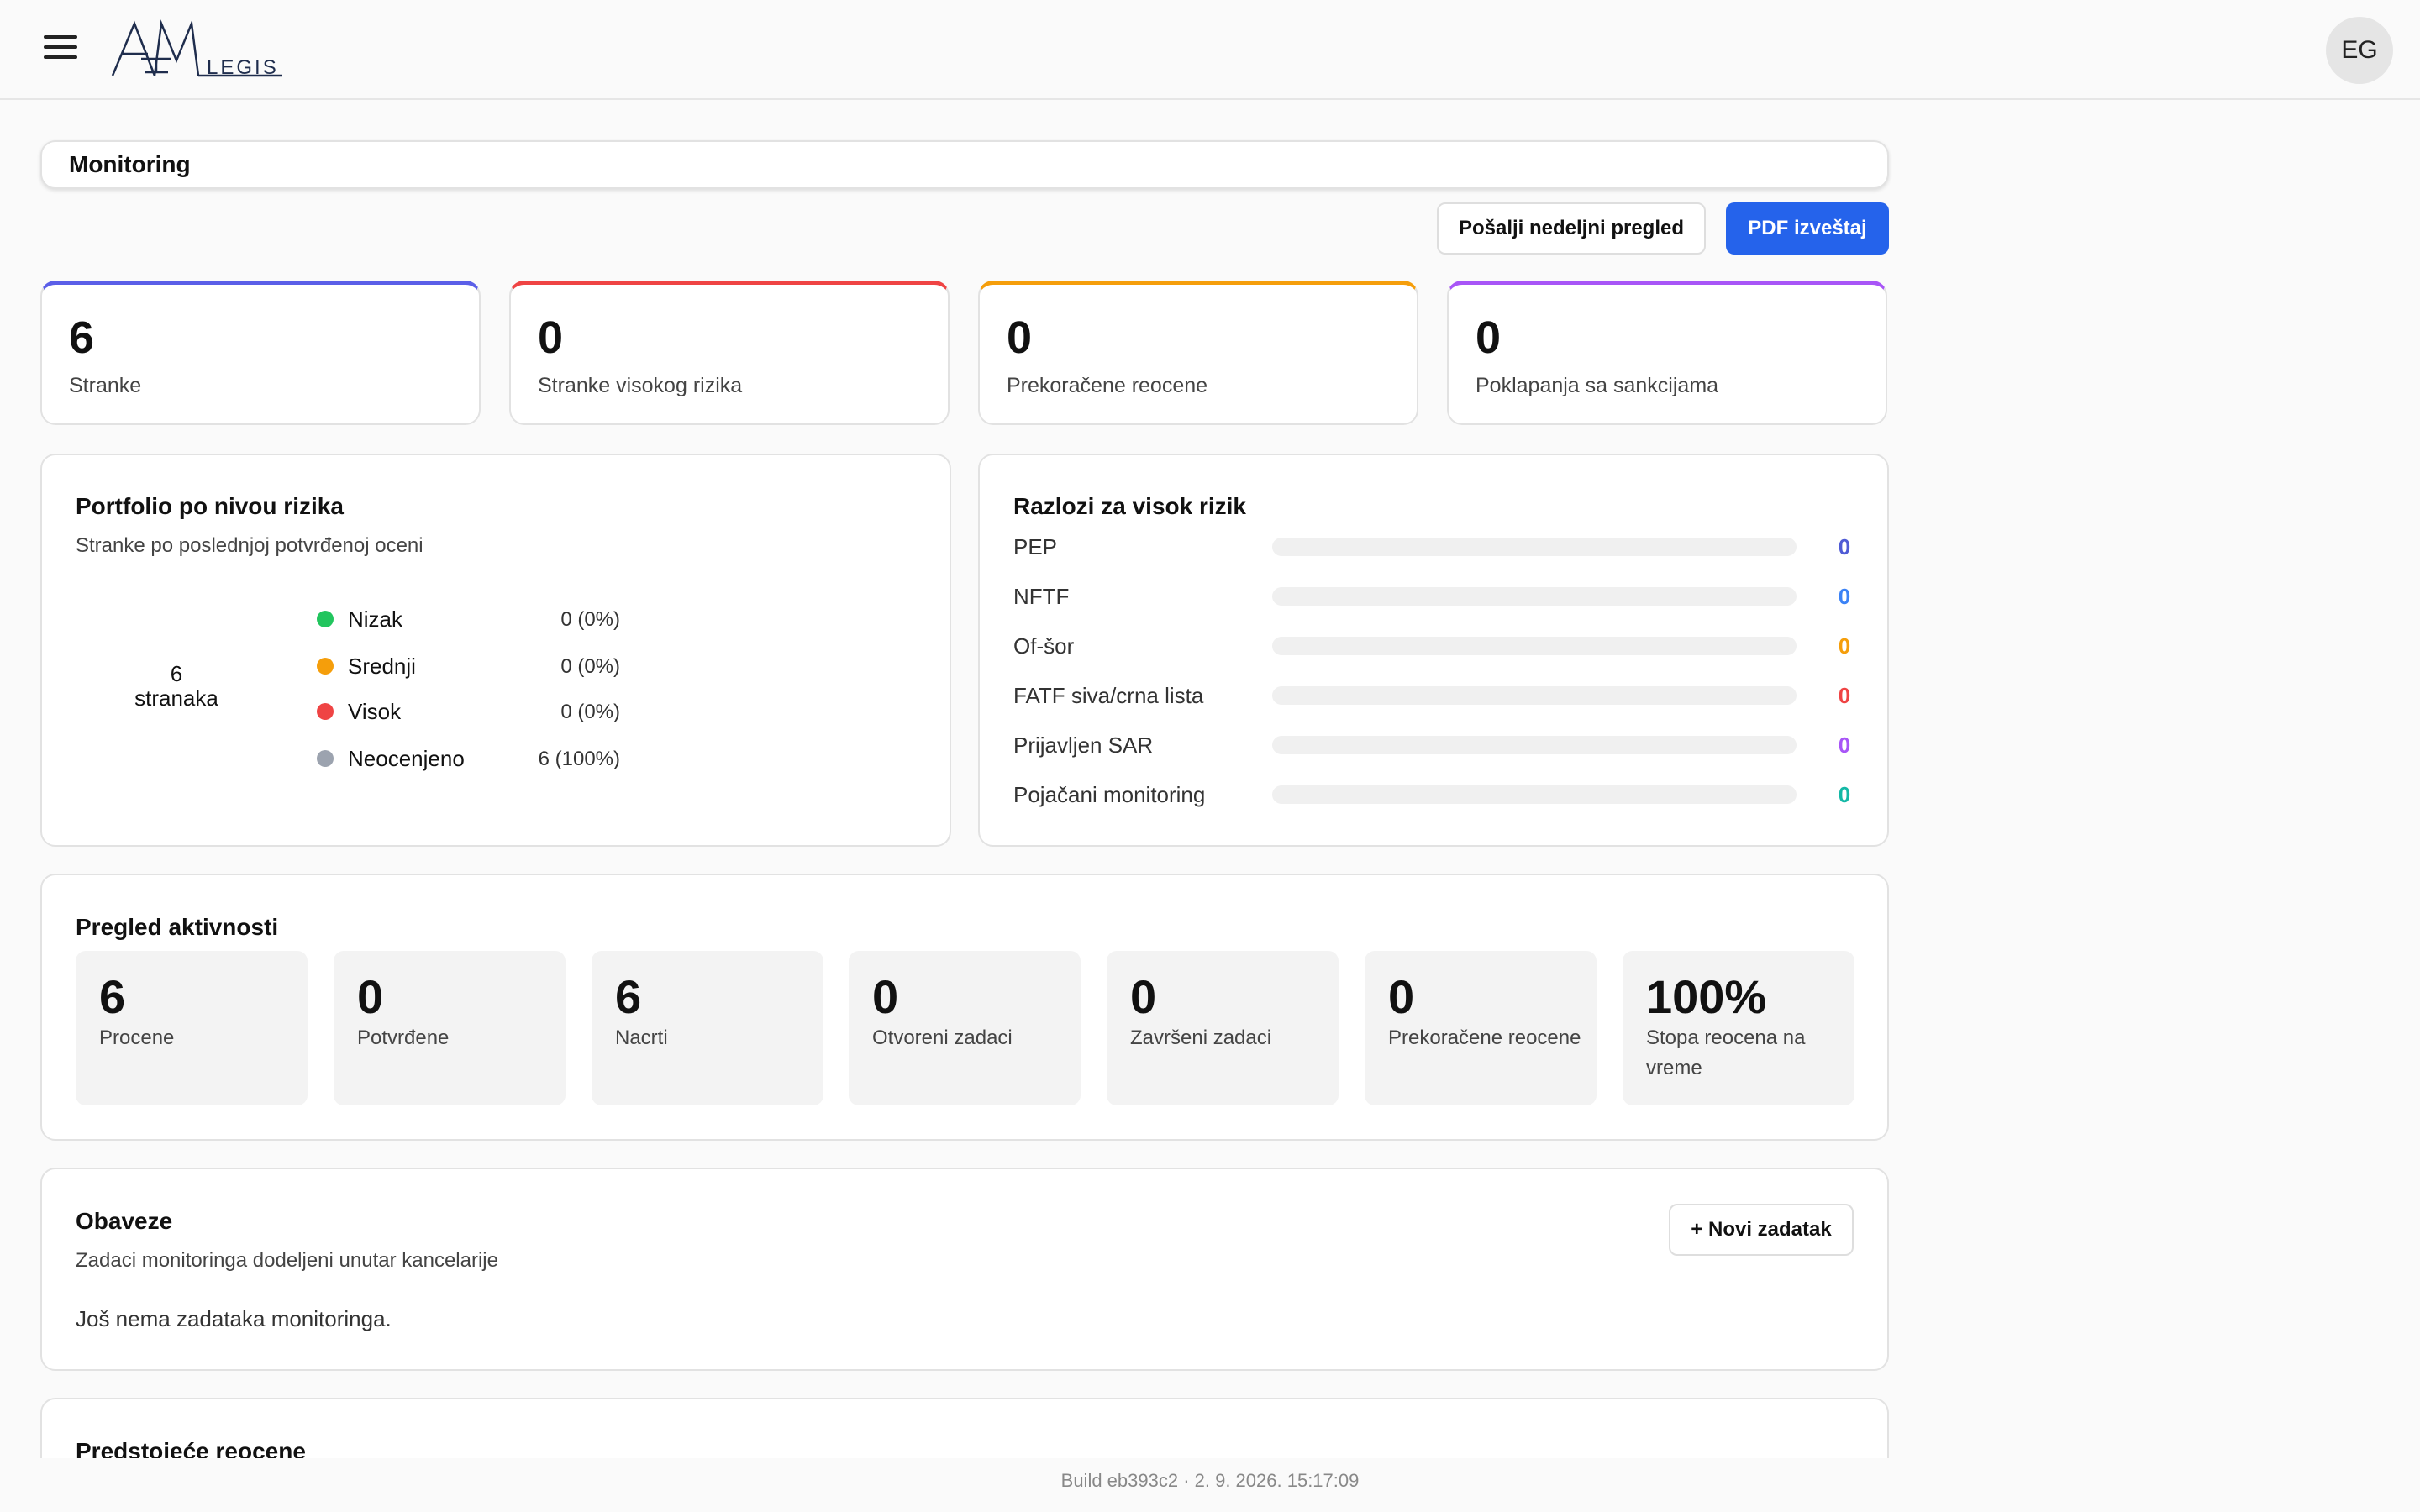  I want to click on legend-value-low: 0 (0%), so click(590, 619).